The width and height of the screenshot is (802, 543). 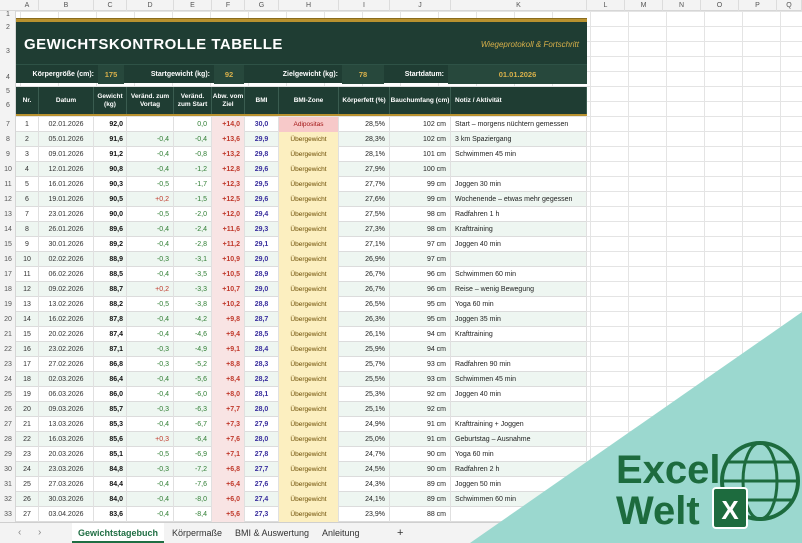 I want to click on cell-date: 27.02.2026, so click(x=66, y=364).